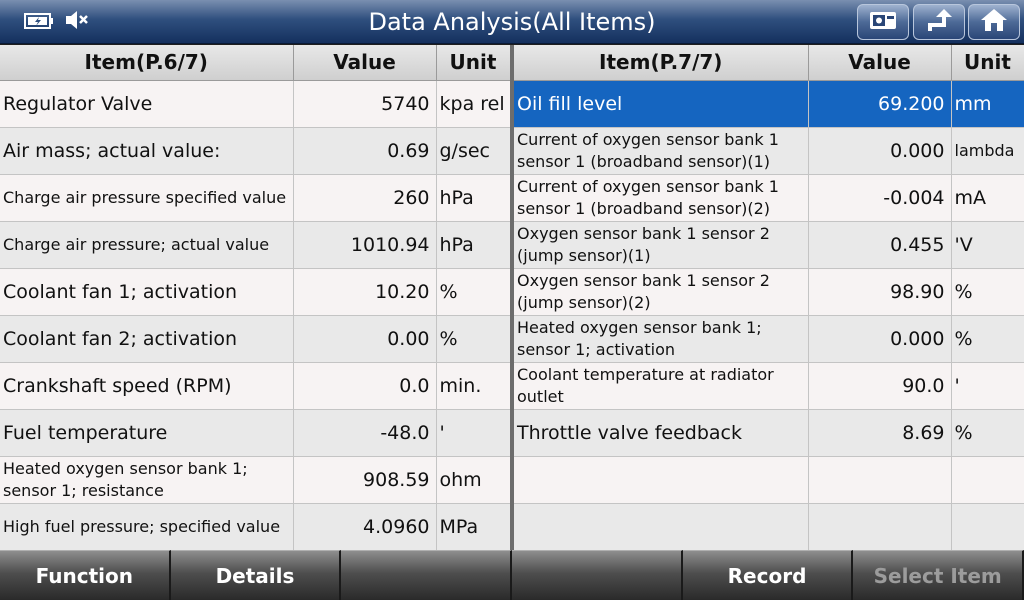  I want to click on item-name: Oil fill level, so click(661, 104).